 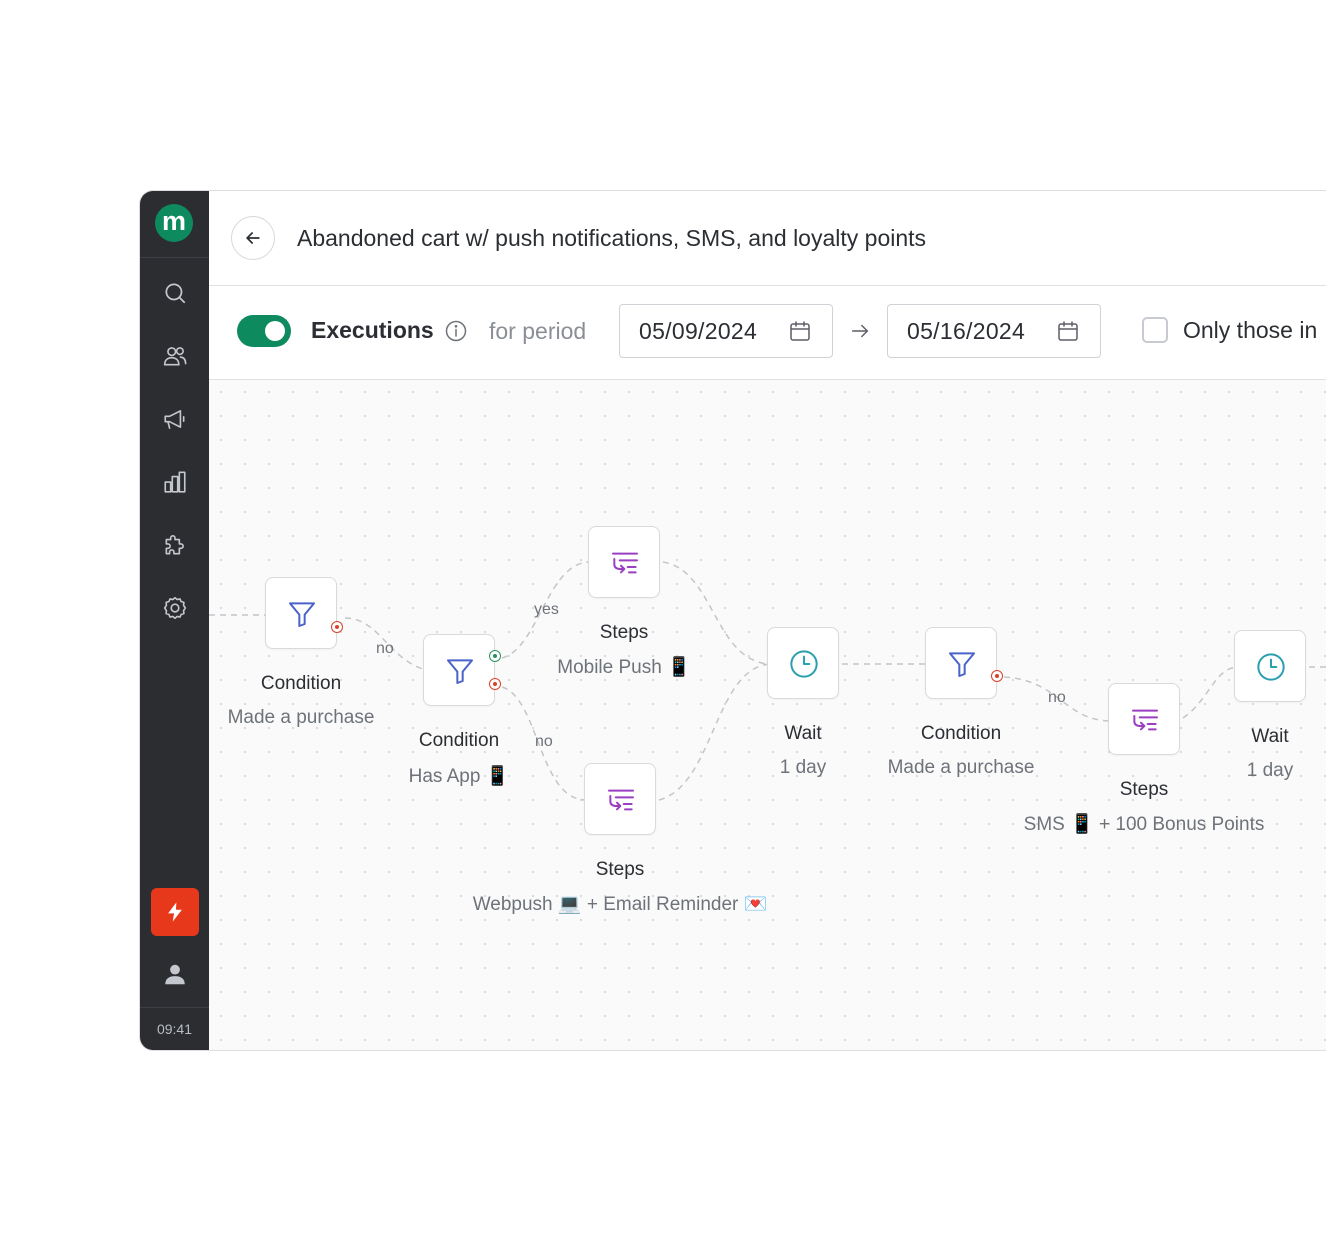 I want to click on date-from-field: 05/09/2024, so click(x=726, y=331).